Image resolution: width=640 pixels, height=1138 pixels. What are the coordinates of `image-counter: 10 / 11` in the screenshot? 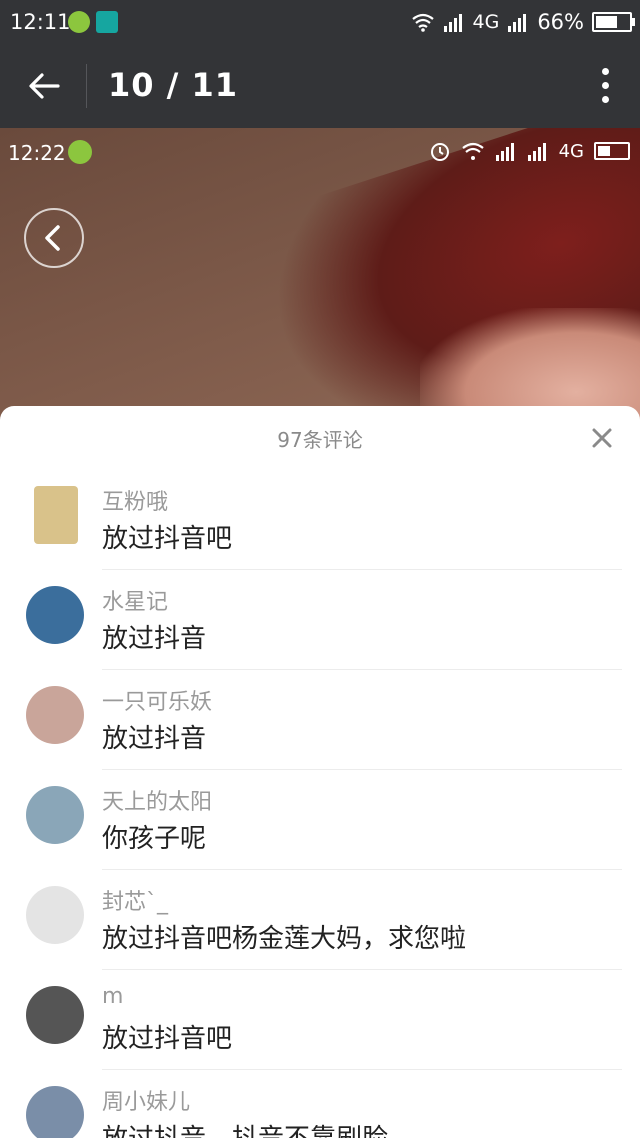 It's located at (173, 85).